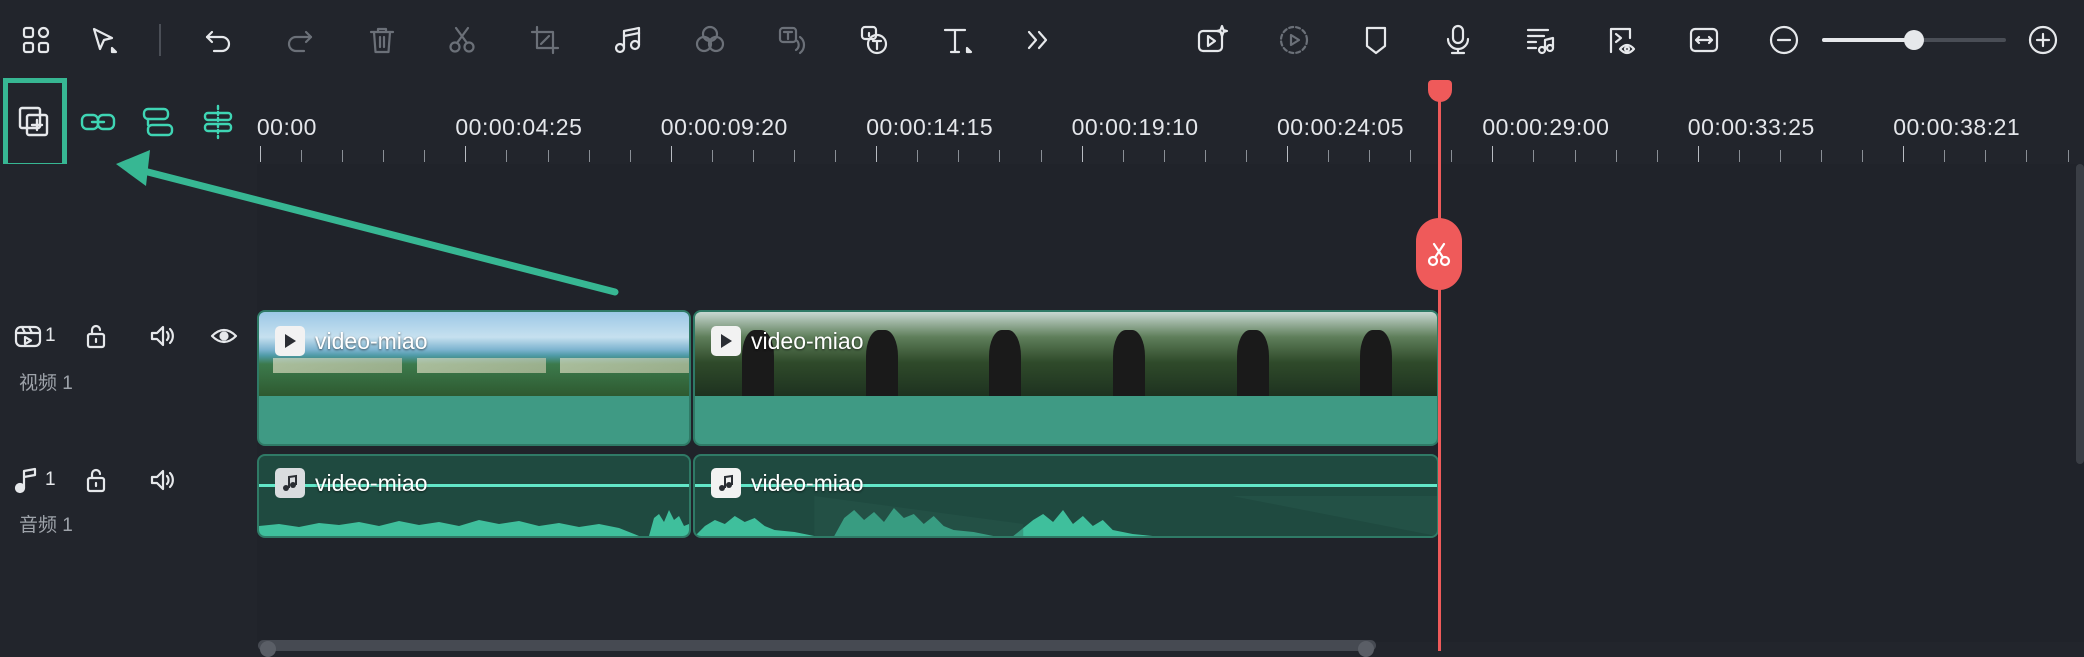  What do you see at coordinates (128, 510) in the screenshot?
I see `audio-track-header: 1 音频 1` at bounding box center [128, 510].